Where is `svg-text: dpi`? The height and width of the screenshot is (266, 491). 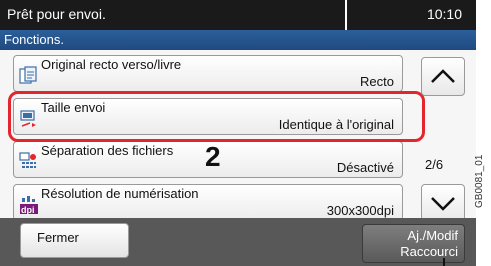 svg-text: dpi is located at coordinates (28, 210).